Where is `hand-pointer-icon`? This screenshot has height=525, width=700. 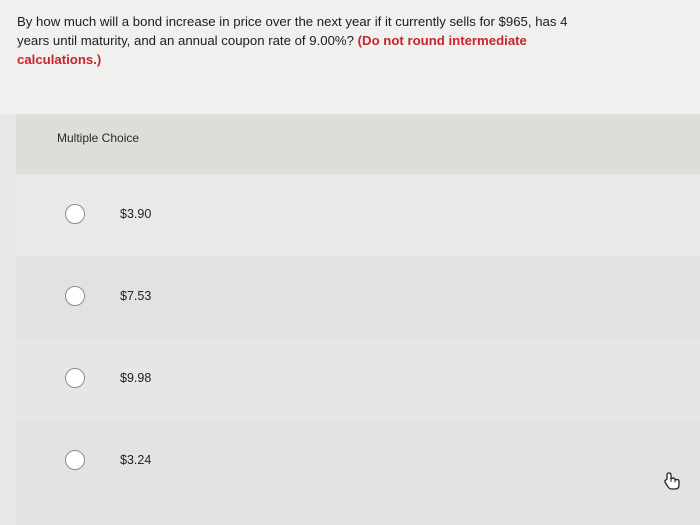
hand-pointer-icon is located at coordinates (673, 481).